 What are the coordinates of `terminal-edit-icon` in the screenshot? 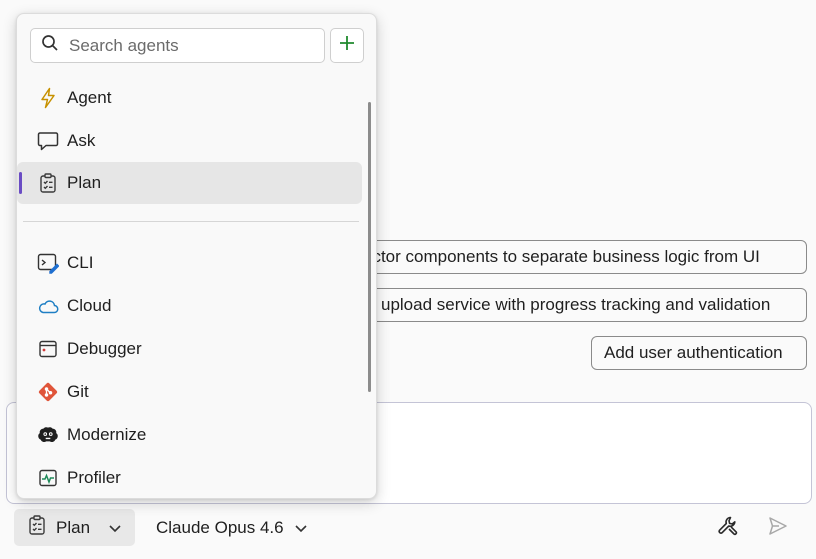 It's located at (48, 263).